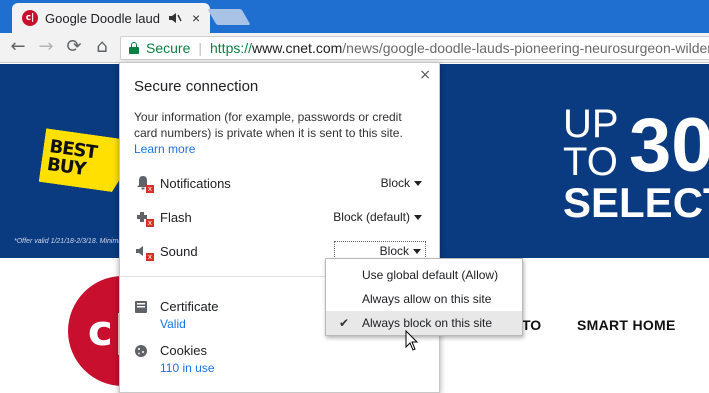 The image size is (709, 393). Describe the element at coordinates (412, 340) in the screenshot. I see `mouse-pointer-icon` at that location.